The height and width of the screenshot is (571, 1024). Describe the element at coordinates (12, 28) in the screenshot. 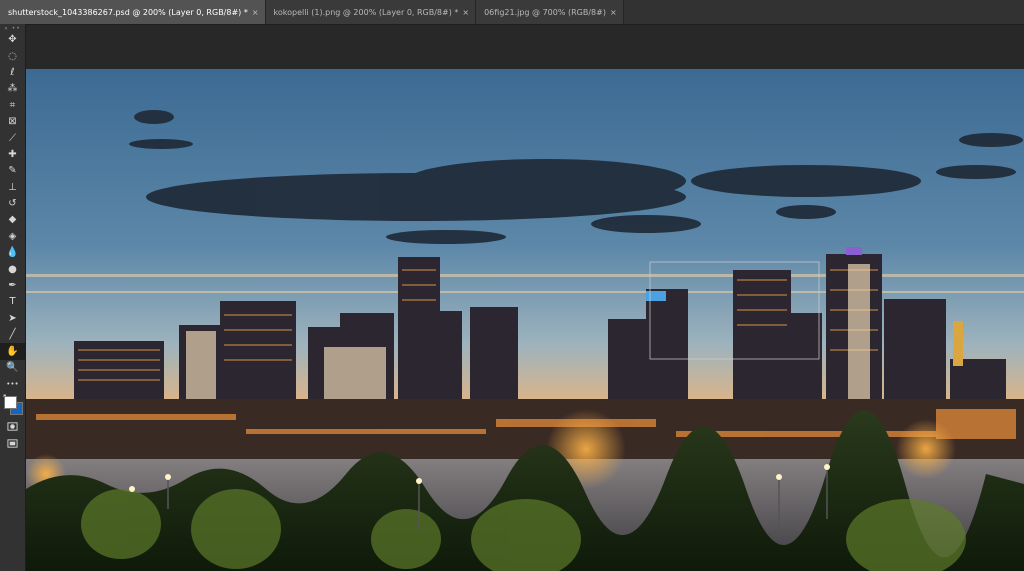

I see `panel-grip: » ••` at that location.